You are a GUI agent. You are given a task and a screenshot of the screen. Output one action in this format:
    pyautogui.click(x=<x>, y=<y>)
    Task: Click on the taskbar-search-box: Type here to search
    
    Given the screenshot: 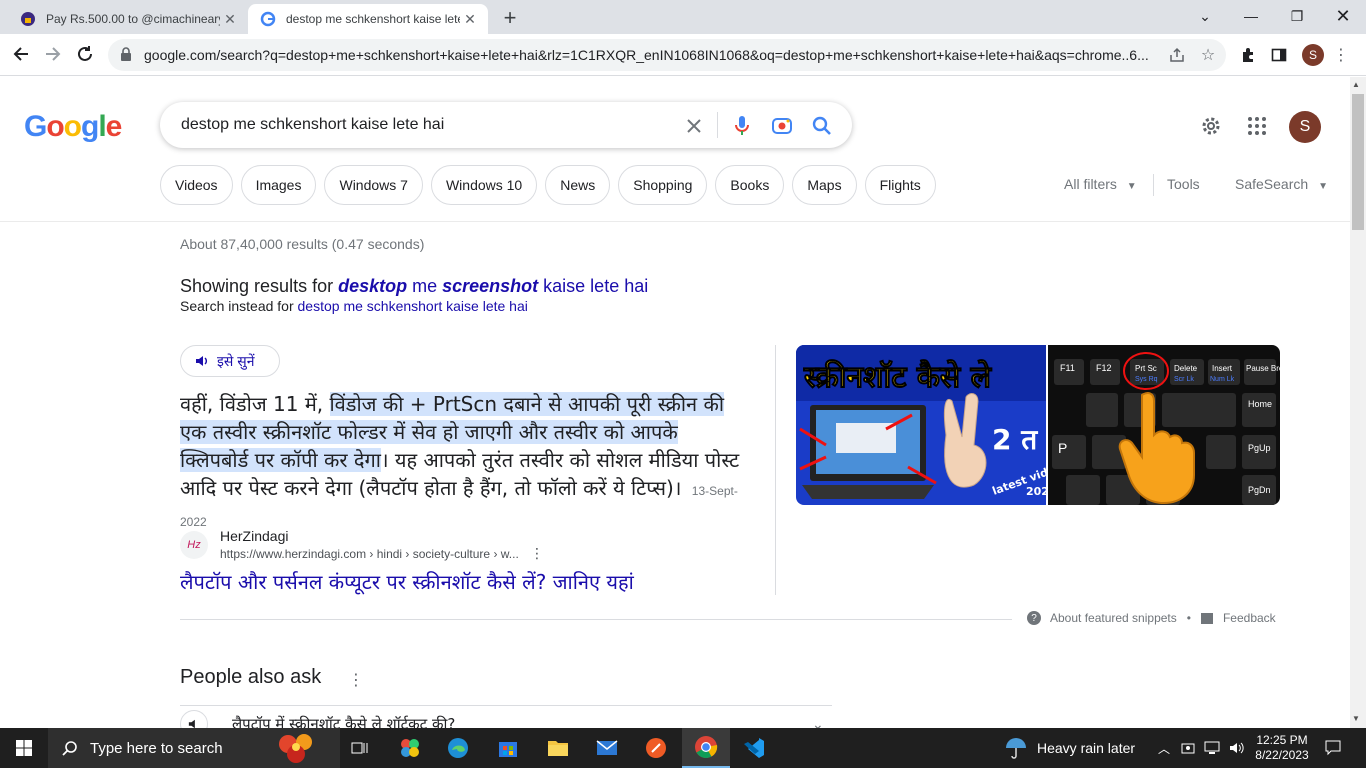 What is the action you would take?
    pyautogui.click(x=194, y=748)
    